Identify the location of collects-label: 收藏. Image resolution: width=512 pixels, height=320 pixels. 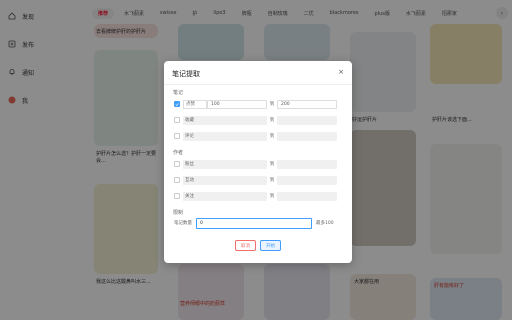
(195, 120).